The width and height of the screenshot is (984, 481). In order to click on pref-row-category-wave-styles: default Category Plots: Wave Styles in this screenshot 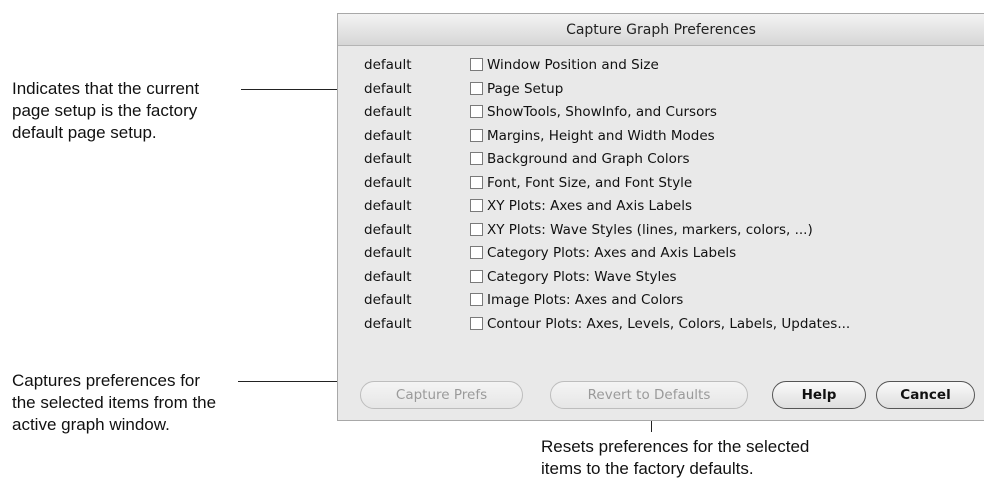, I will do `click(661, 278)`.